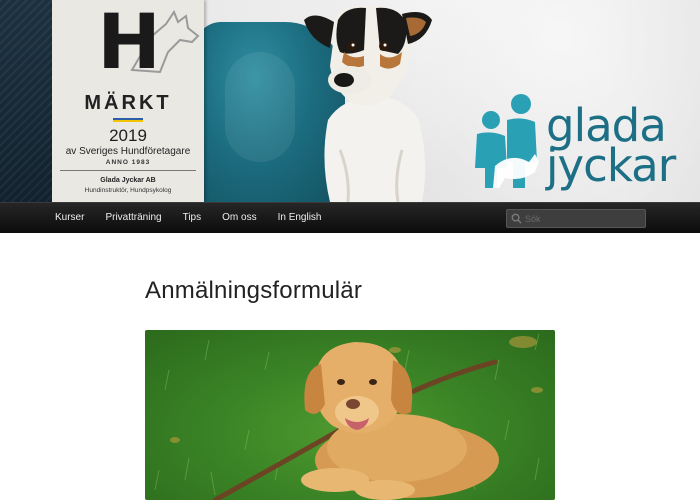 The image size is (700, 500). Describe the element at coordinates (129, 43) in the screenshot. I see `badge-letter: H` at that location.